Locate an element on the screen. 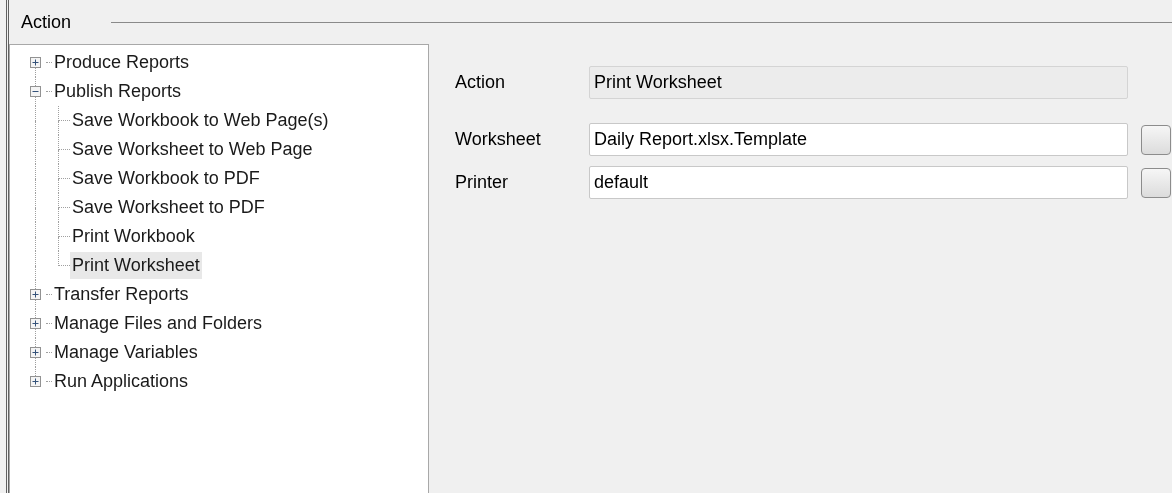 This screenshot has height=493, width=1172. tree-item: Save Worksheet to Web Page is located at coordinates (192, 149).